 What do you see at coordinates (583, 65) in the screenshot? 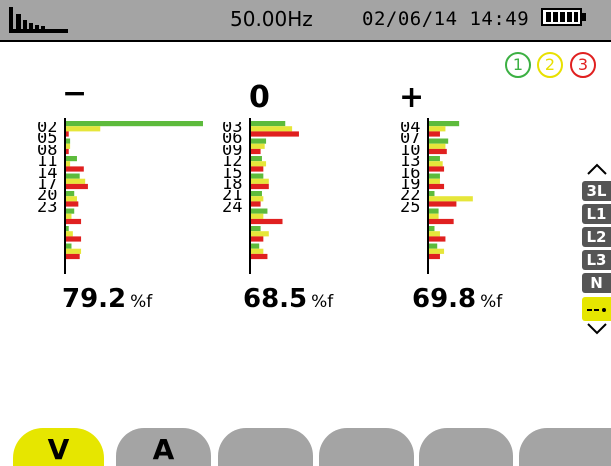
I see `phase-3-indicator: 3` at bounding box center [583, 65].